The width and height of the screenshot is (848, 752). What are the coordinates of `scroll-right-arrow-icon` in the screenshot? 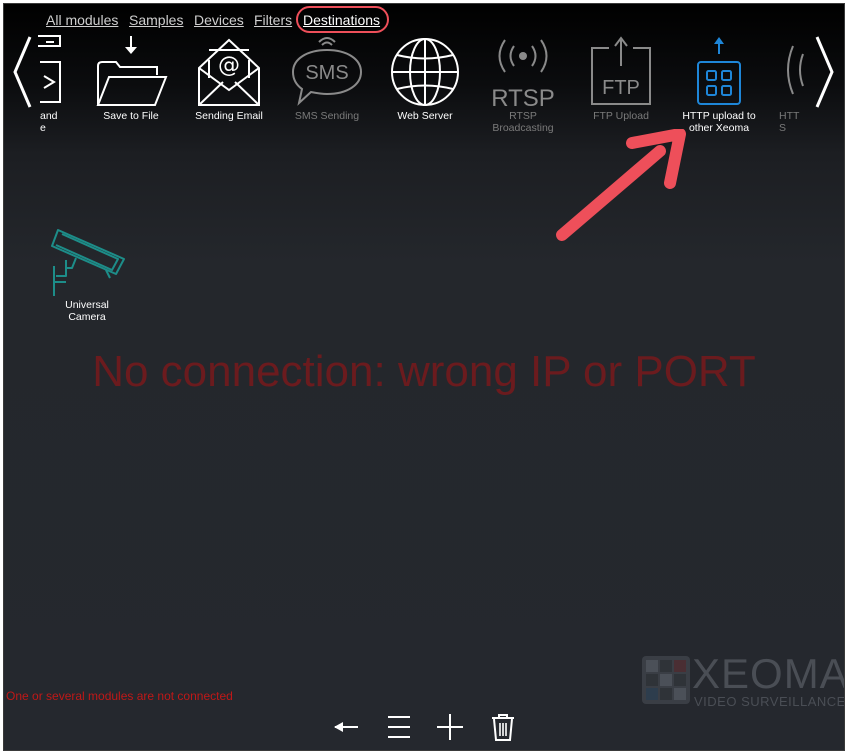 It's located at (825, 72).